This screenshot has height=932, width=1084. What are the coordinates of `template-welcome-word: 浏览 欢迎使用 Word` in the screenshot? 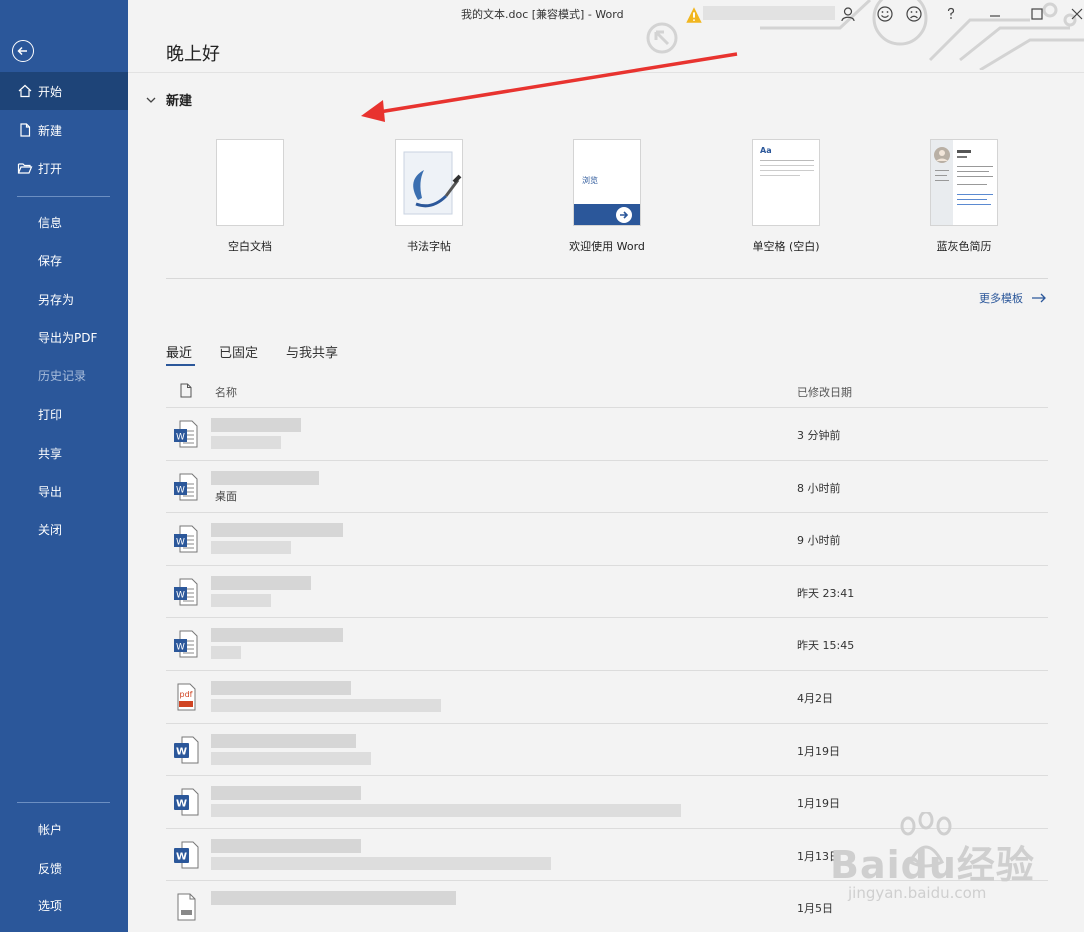 It's located at (607, 196).